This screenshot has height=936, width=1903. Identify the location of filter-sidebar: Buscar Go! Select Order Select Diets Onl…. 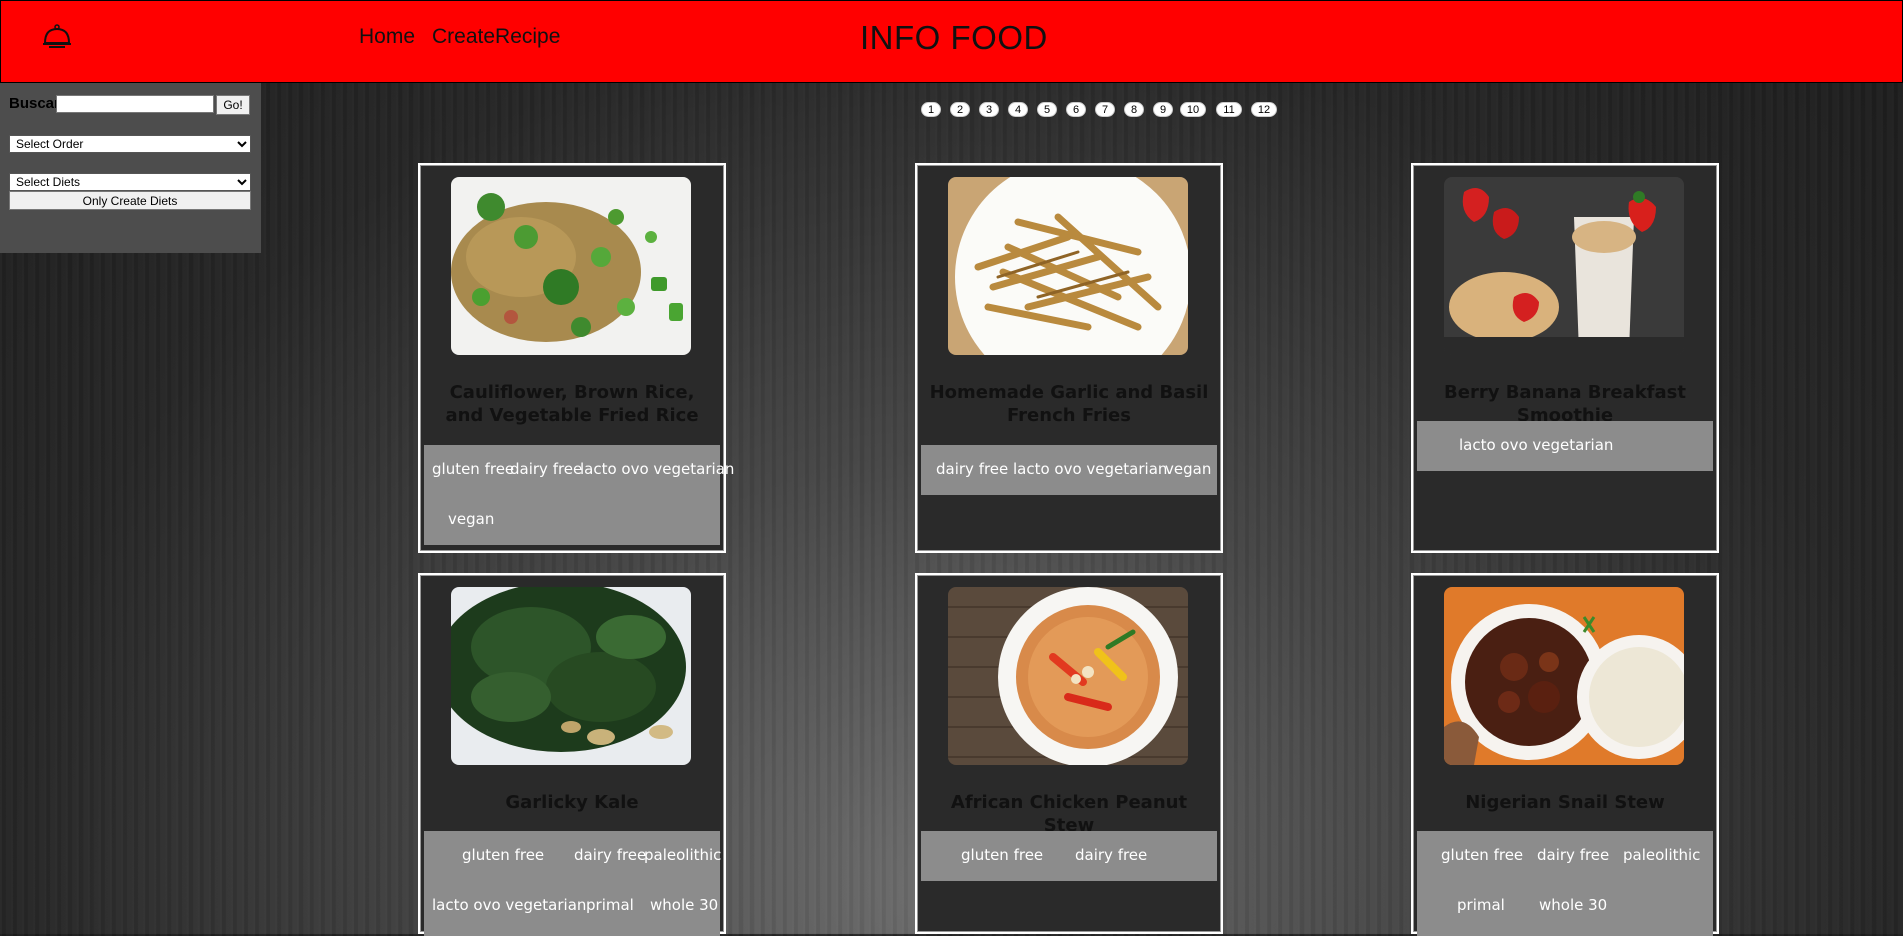
(130, 168).